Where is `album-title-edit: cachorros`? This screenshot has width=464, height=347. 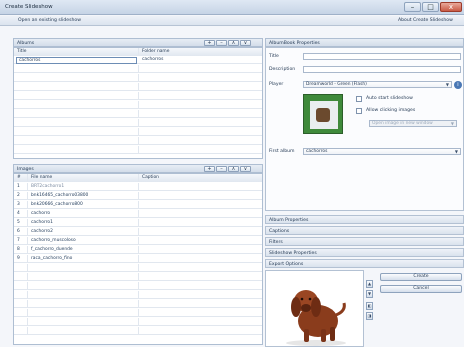
album-title-edit: cachorros is located at coordinates (76, 60).